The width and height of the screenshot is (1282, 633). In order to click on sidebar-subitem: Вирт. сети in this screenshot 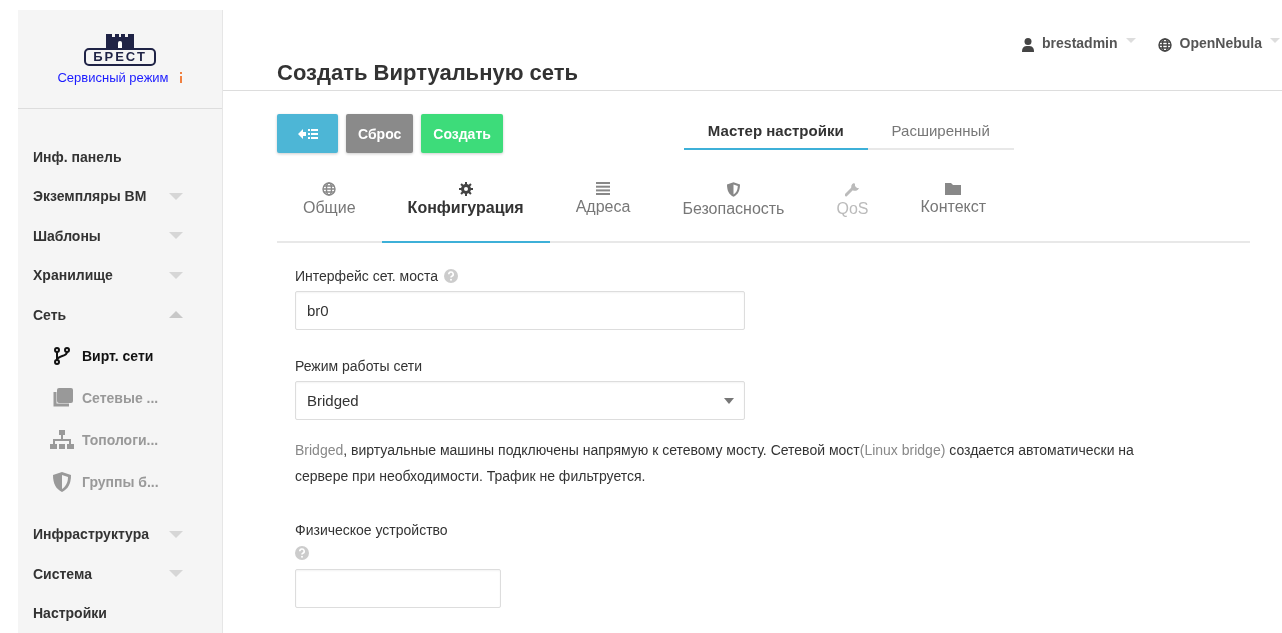, I will do `click(118, 355)`.